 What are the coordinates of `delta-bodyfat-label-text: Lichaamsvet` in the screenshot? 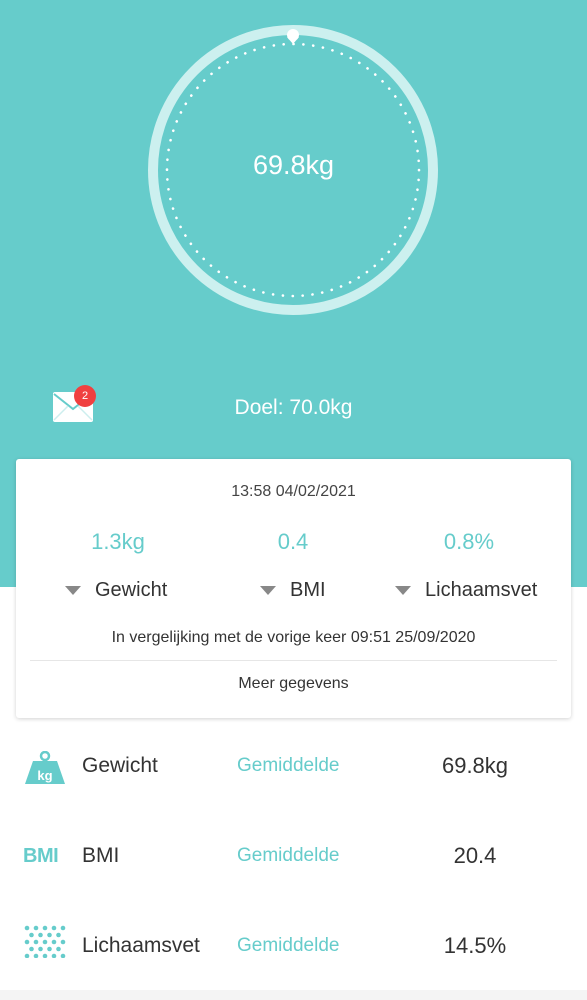 It's located at (481, 590).